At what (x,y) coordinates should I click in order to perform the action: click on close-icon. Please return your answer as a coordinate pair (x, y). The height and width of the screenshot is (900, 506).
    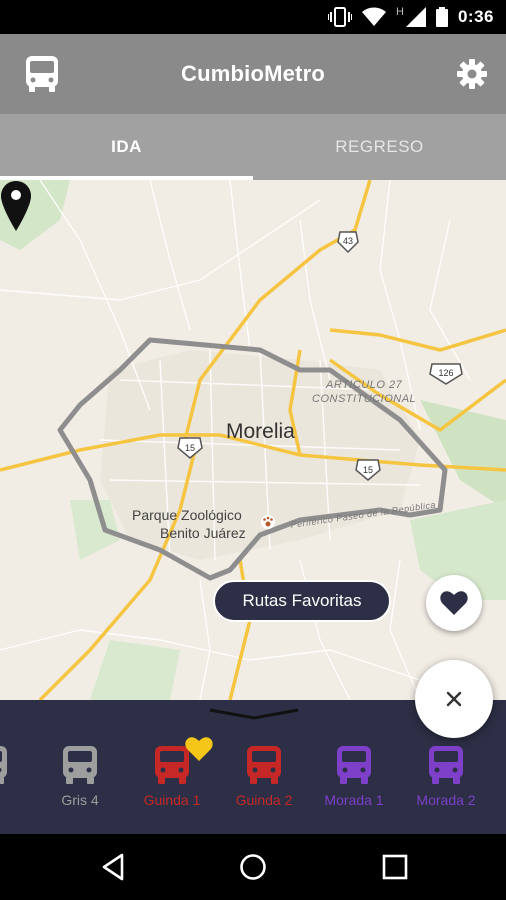
    Looking at the image, I should click on (454, 699).